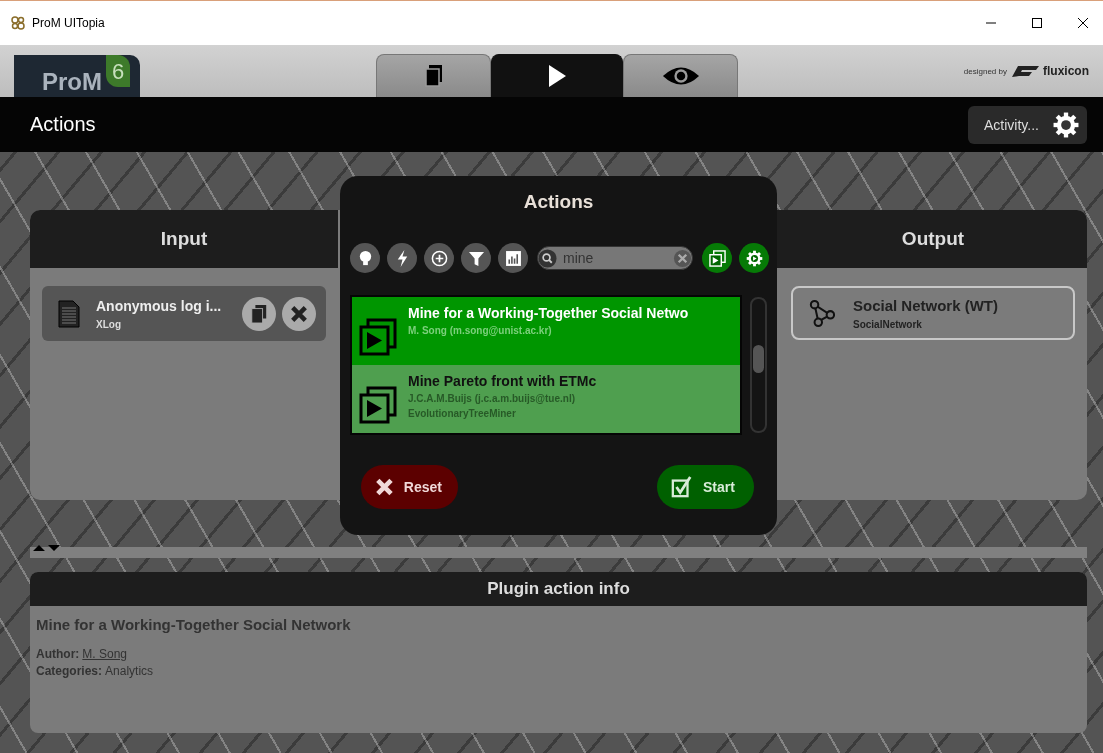  I want to click on action-author: J.C.A.M.Buijs (j.c.a.m.buijs@tue.nl), so click(492, 398).